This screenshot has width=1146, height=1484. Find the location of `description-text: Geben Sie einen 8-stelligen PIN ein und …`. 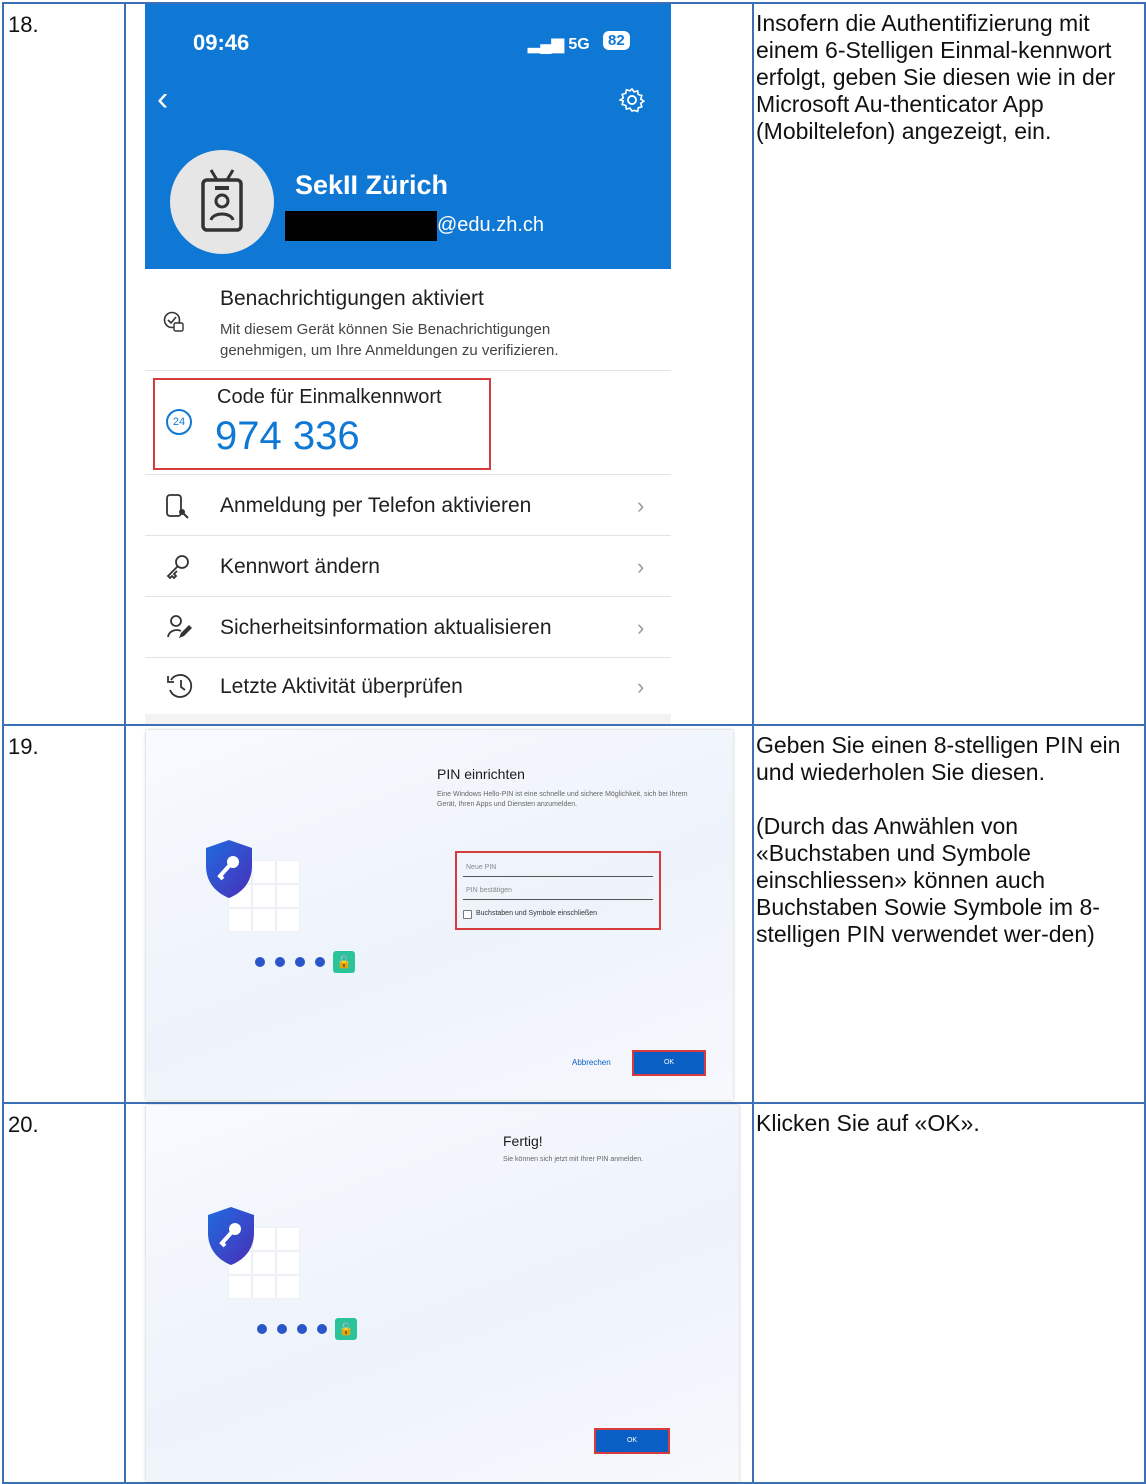

description-text: Geben Sie einen 8-stelligen PIN ein und … is located at coordinates (938, 758).